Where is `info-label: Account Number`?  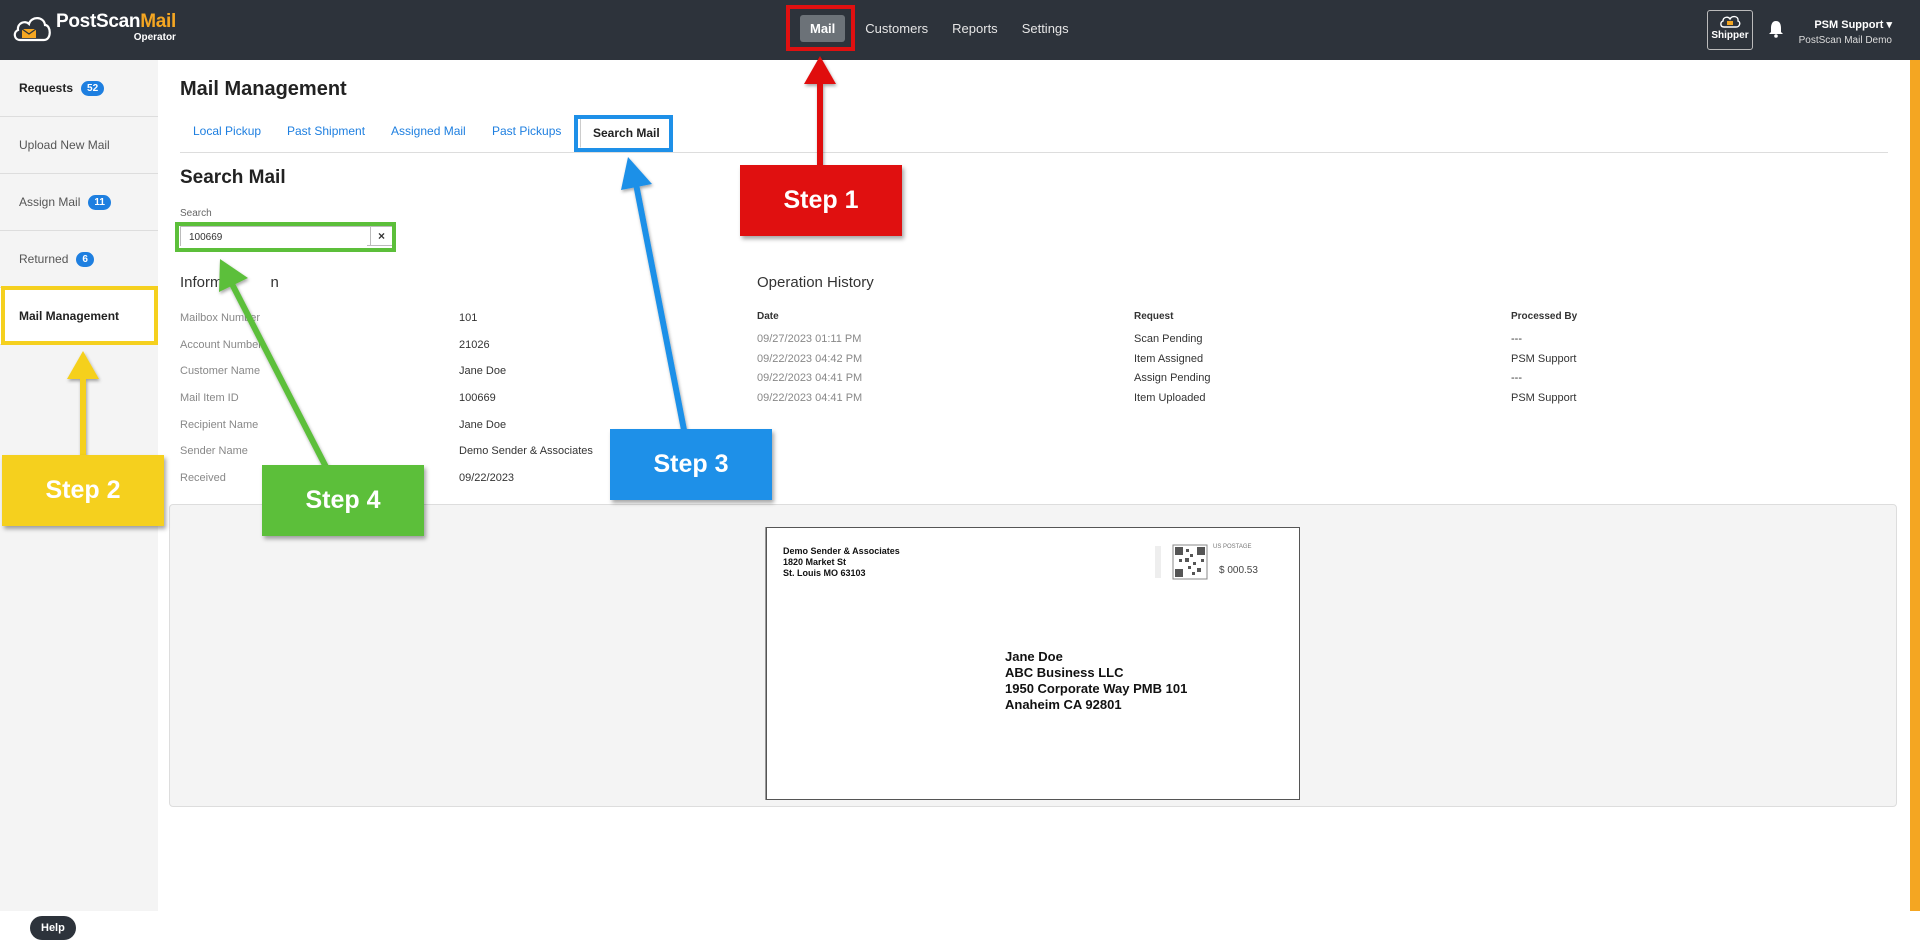
info-label: Account Number is located at coordinates (221, 345).